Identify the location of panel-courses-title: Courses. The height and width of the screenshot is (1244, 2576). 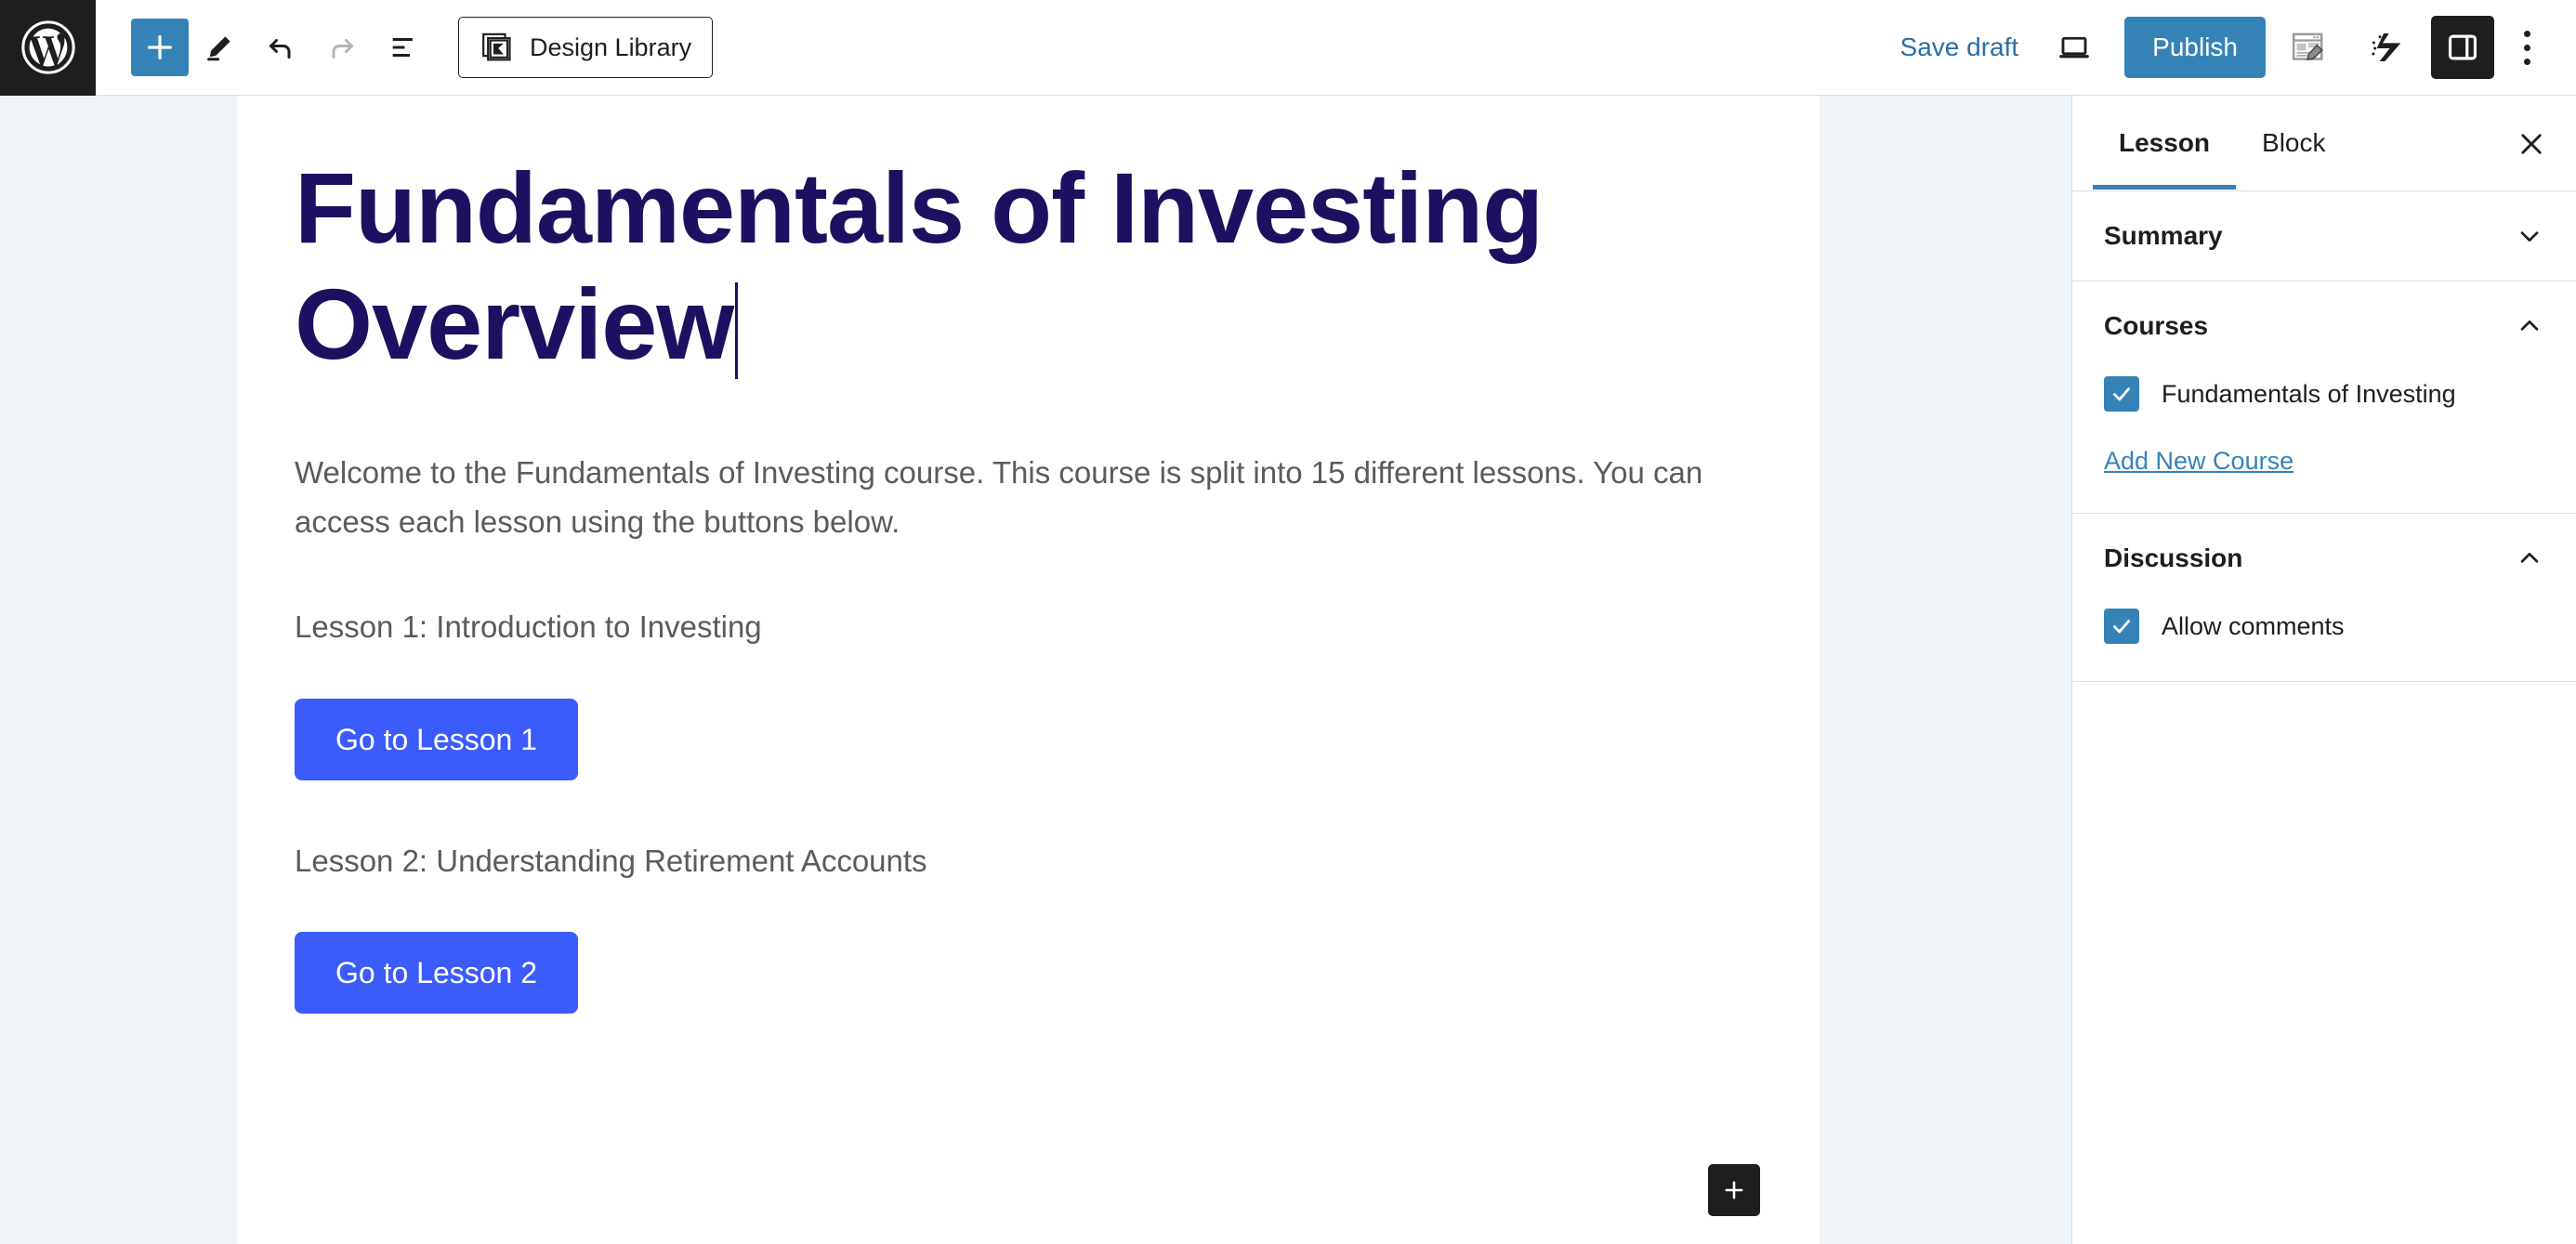
(2156, 325).